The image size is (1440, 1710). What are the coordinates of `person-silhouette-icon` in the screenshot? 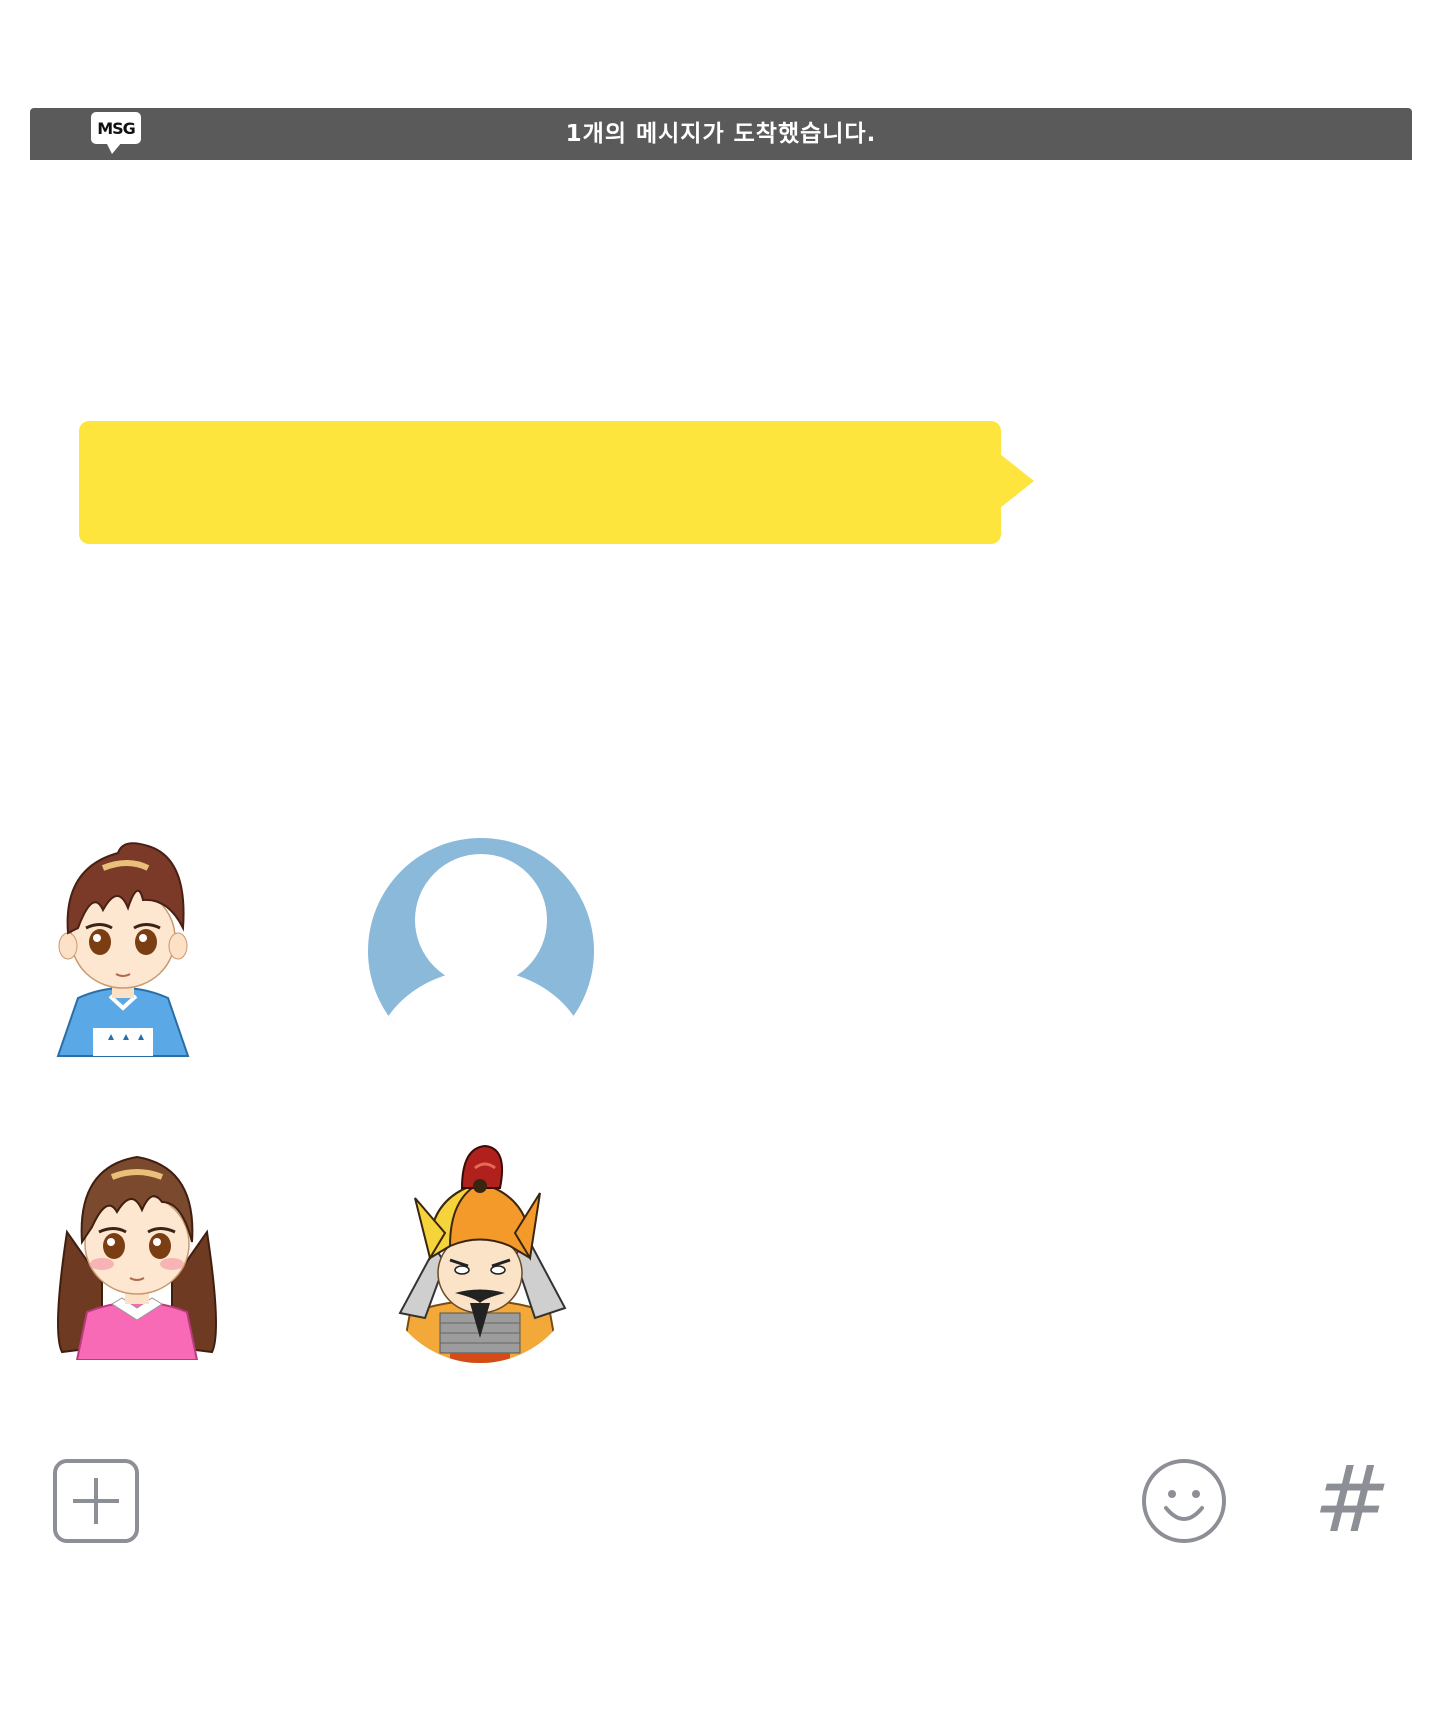 It's located at (481, 931).